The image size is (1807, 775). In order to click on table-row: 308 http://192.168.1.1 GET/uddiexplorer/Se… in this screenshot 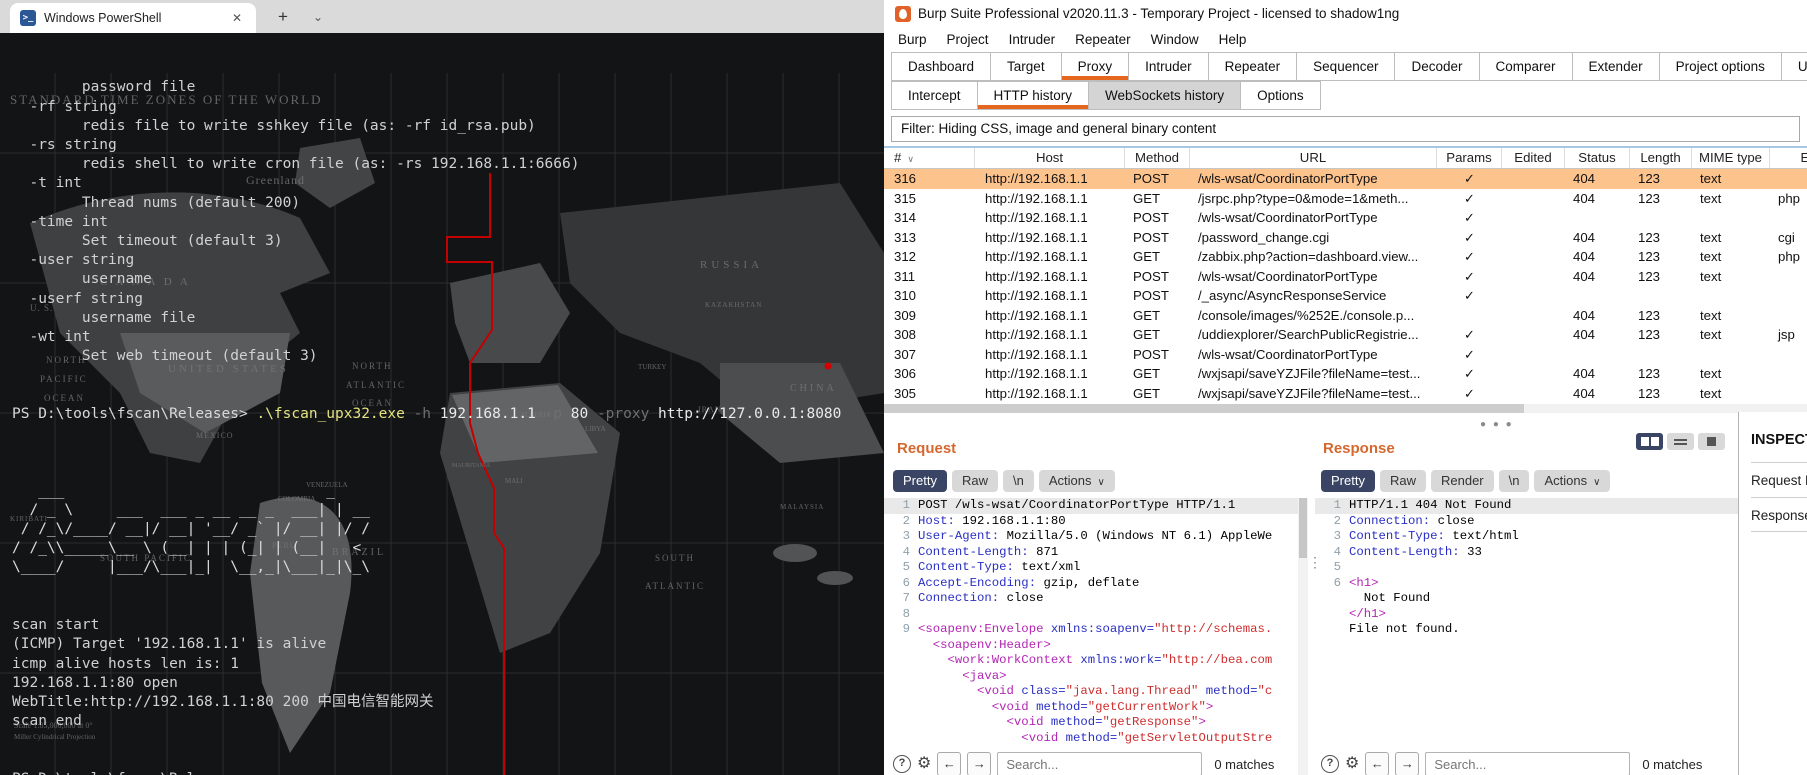, I will do `click(1345, 335)`.